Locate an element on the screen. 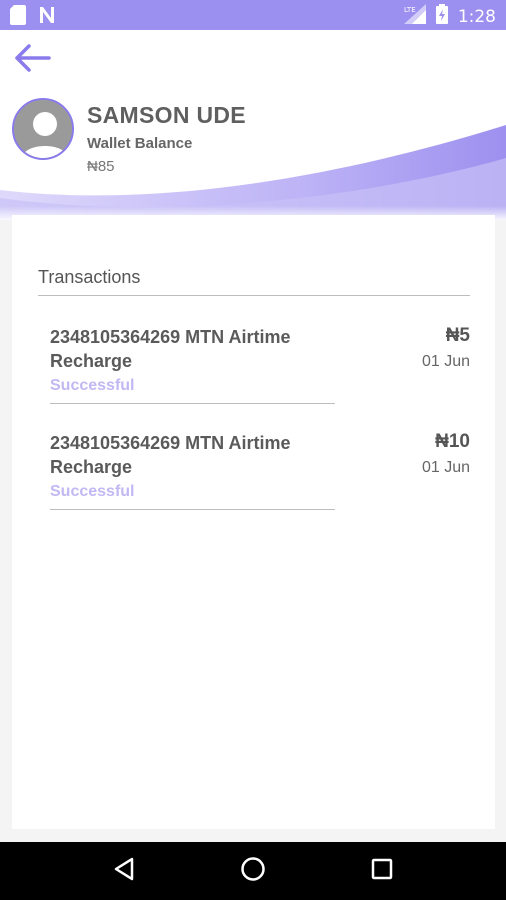  arrow-left-icon is located at coordinates (32, 60).